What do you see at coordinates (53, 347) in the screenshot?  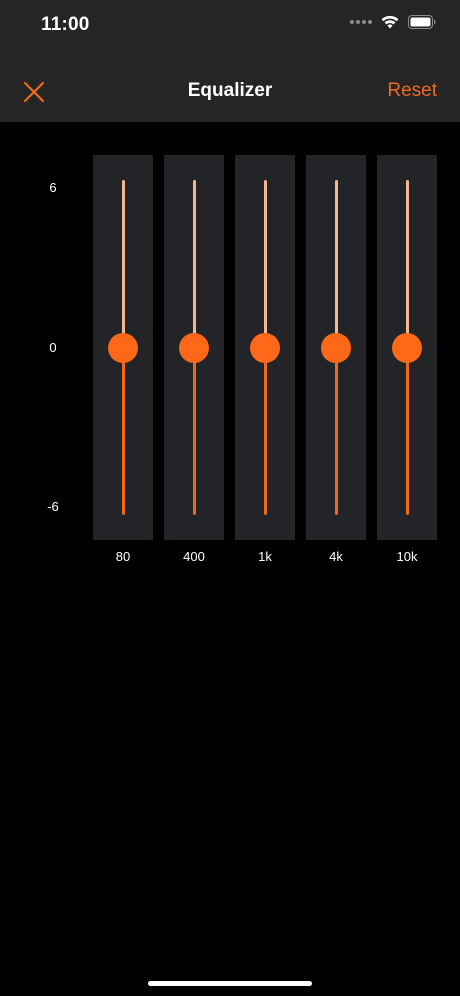 I see `scale-label-mid: 0` at bounding box center [53, 347].